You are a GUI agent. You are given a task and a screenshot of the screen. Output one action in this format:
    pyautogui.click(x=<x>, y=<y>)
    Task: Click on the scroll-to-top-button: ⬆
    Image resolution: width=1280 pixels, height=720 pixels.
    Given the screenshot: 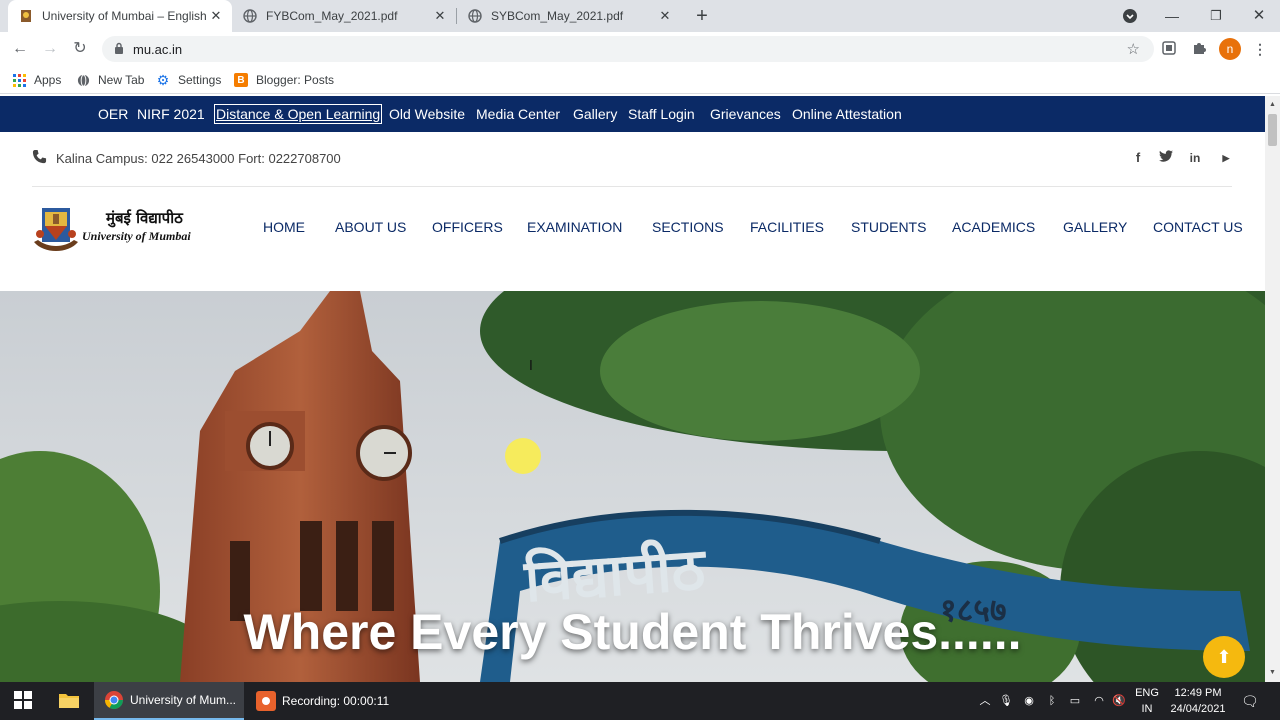 What is the action you would take?
    pyautogui.click(x=1224, y=657)
    